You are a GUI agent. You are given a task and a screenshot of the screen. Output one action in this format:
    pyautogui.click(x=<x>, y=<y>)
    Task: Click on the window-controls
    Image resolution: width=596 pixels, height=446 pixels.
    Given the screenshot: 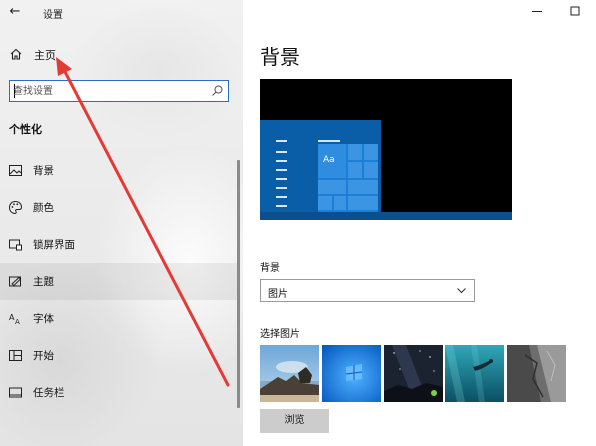 What is the action you would take?
    pyautogui.click(x=558, y=12)
    